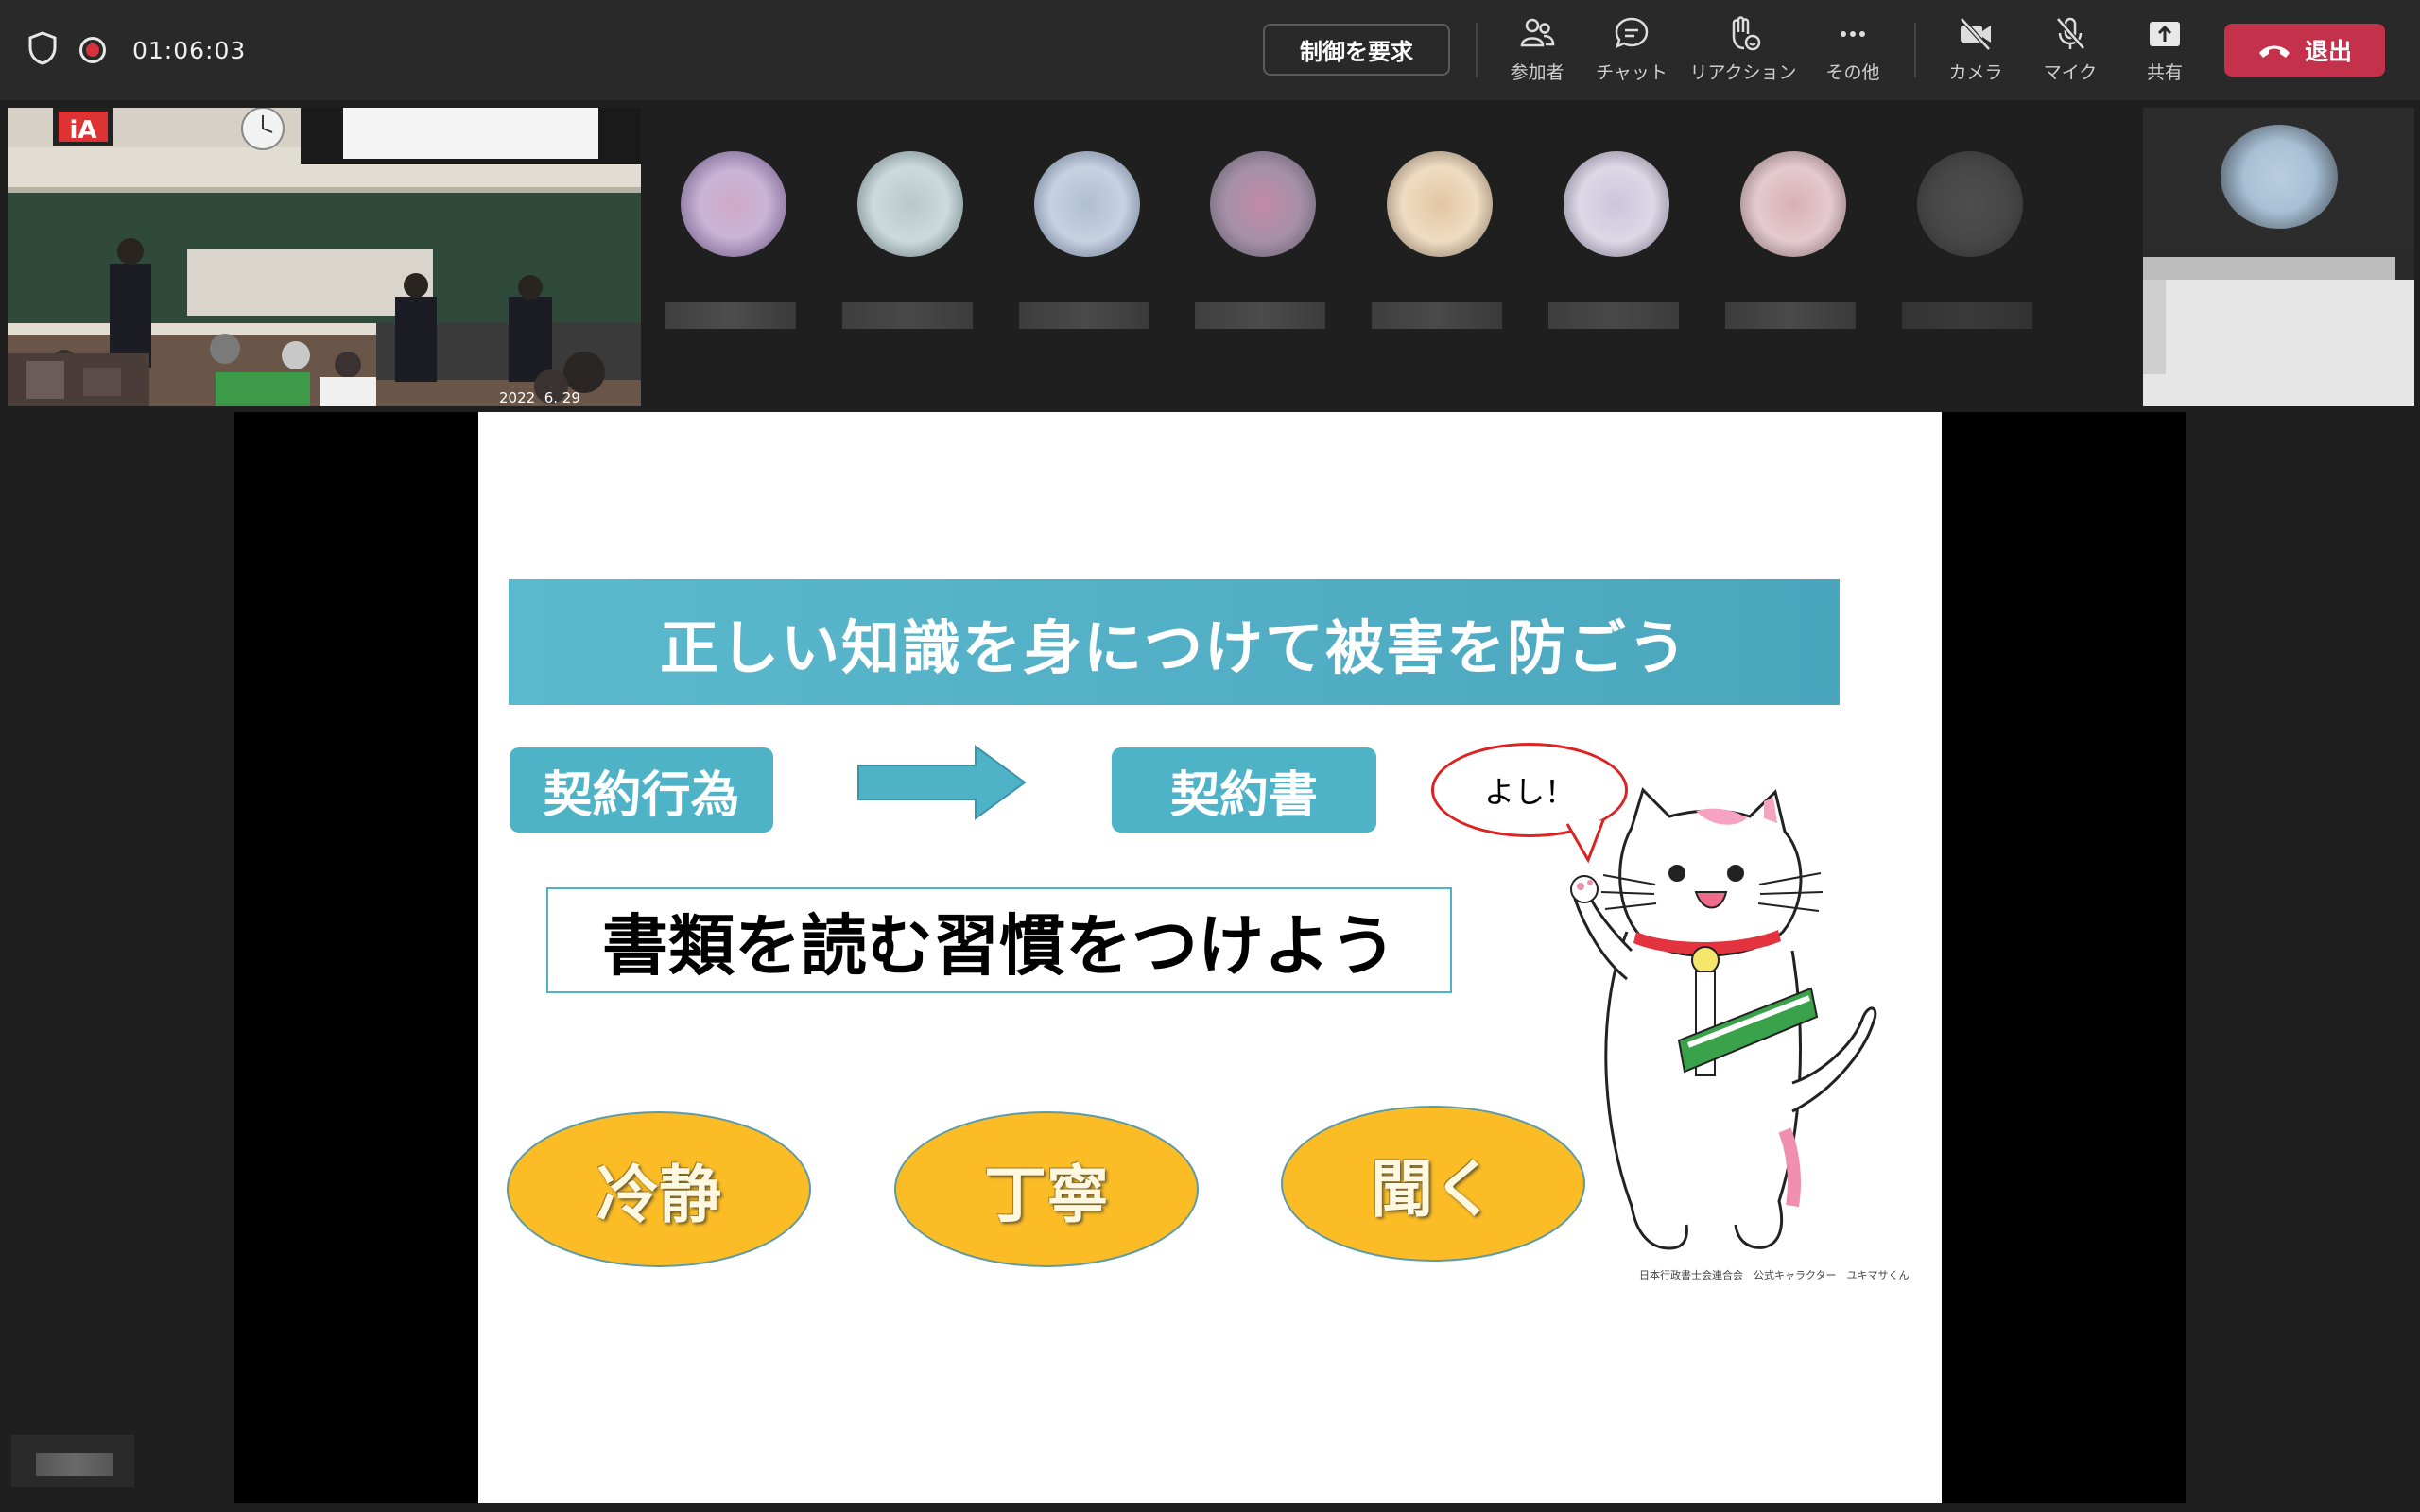 The height and width of the screenshot is (1512, 2420). I want to click on classroom-video-frame, so click(325, 257).